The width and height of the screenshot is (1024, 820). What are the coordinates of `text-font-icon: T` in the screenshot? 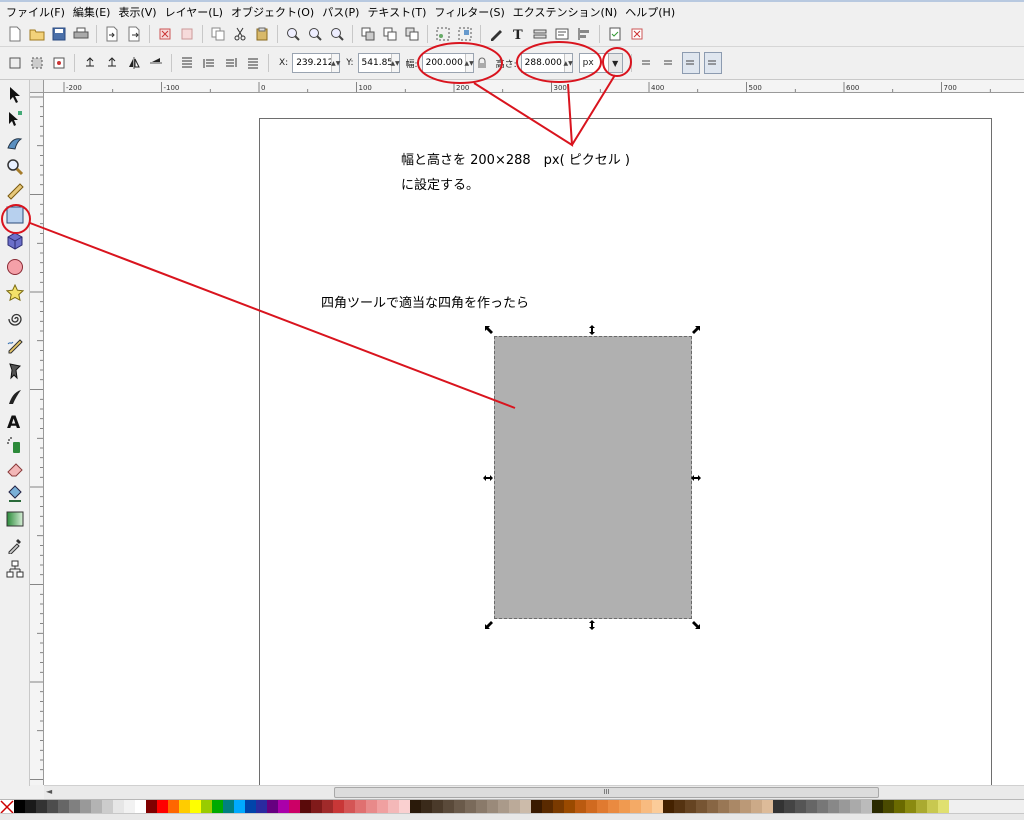 It's located at (518, 34).